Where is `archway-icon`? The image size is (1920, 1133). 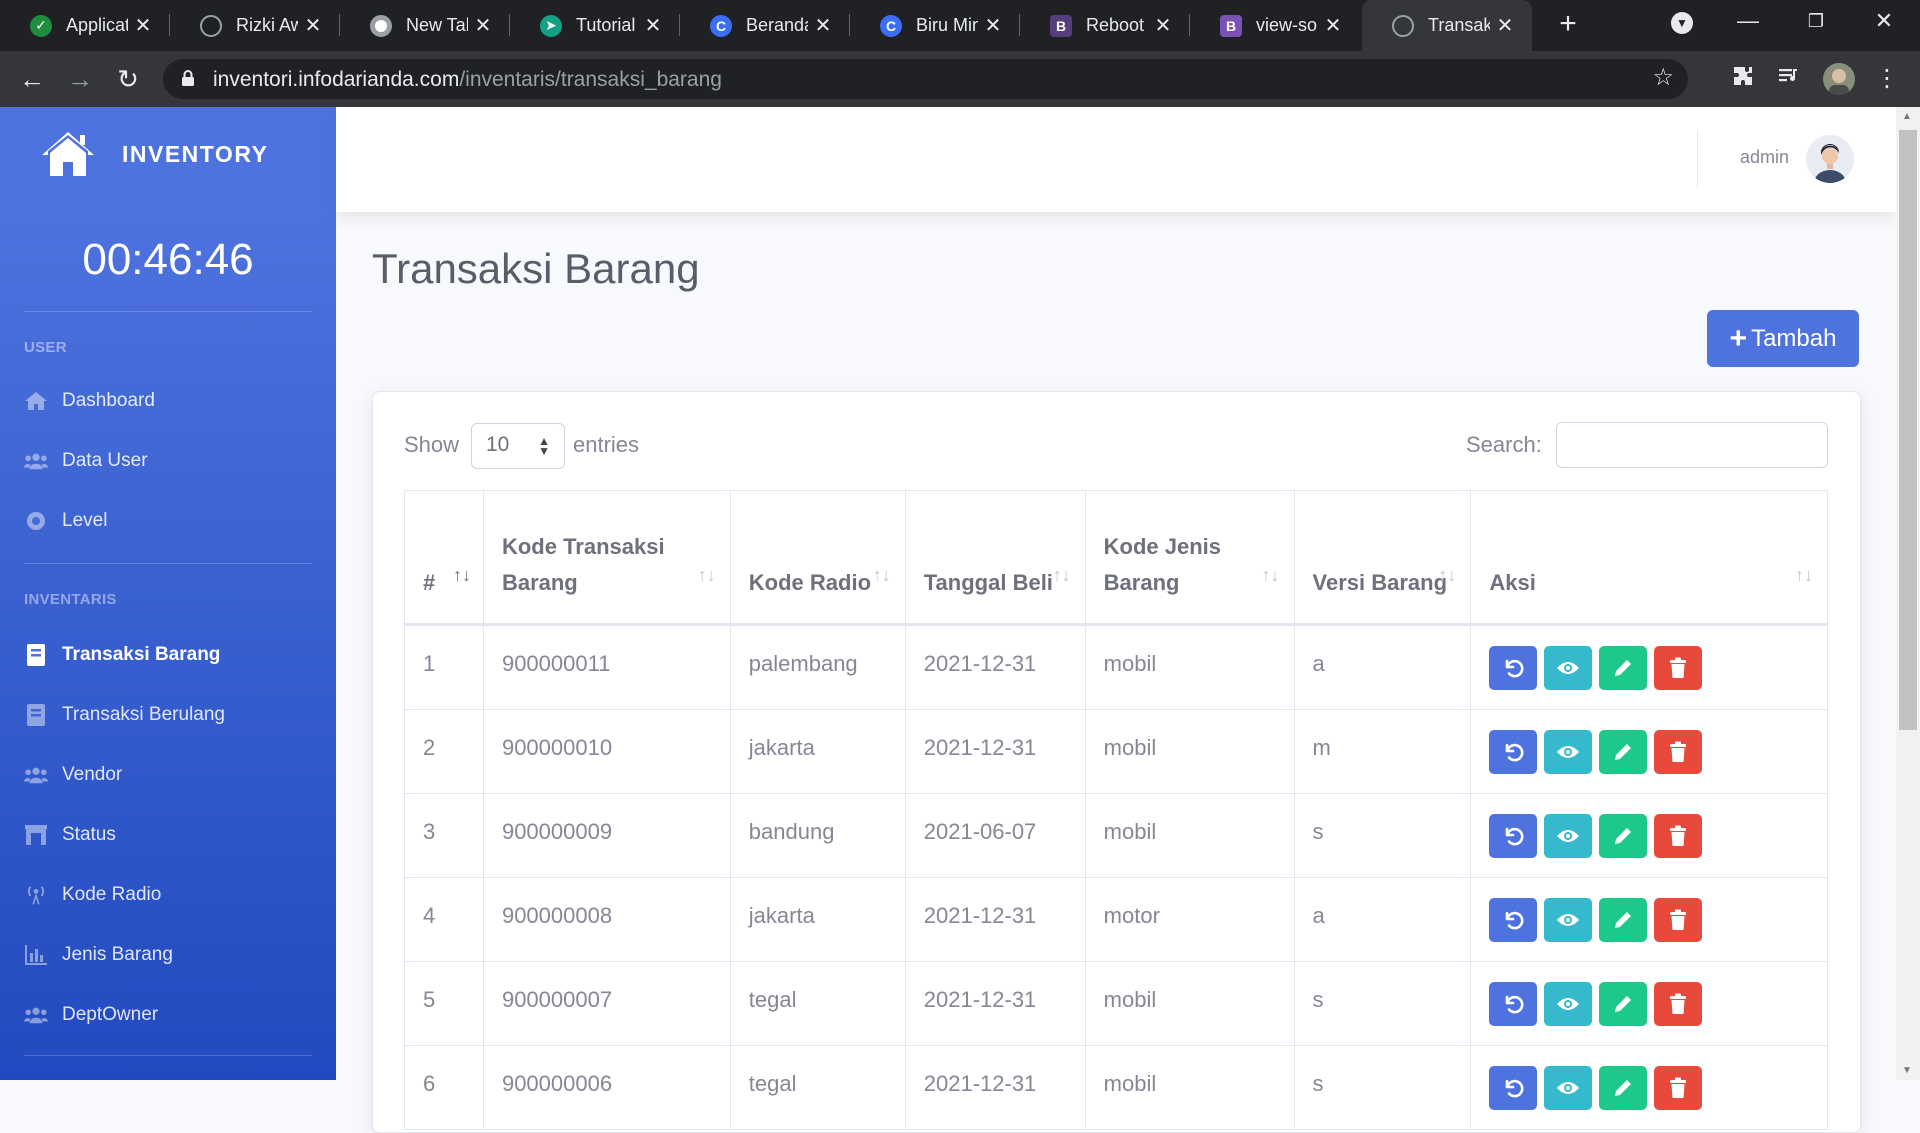 archway-icon is located at coordinates (36, 835).